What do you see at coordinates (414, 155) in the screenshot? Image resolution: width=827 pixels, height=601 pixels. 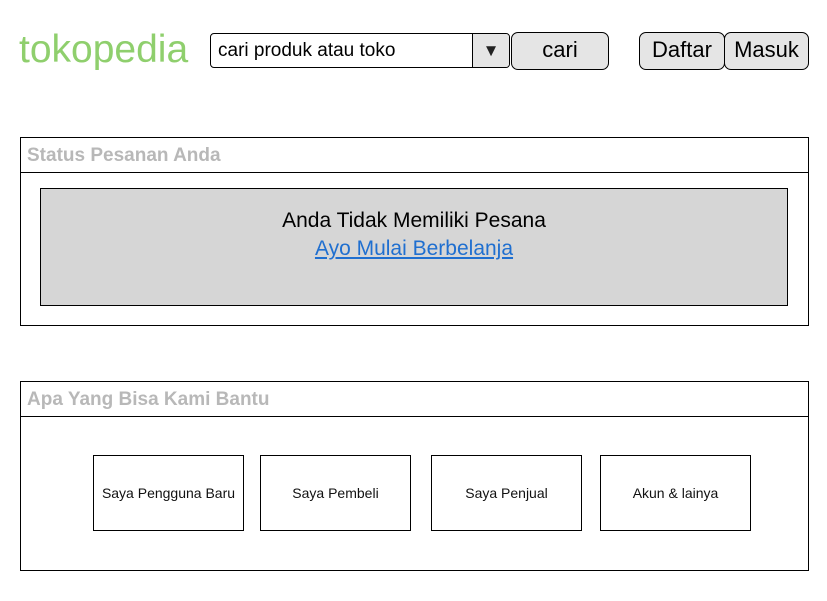 I see `order-status-header: Status Pesanan Anda` at bounding box center [414, 155].